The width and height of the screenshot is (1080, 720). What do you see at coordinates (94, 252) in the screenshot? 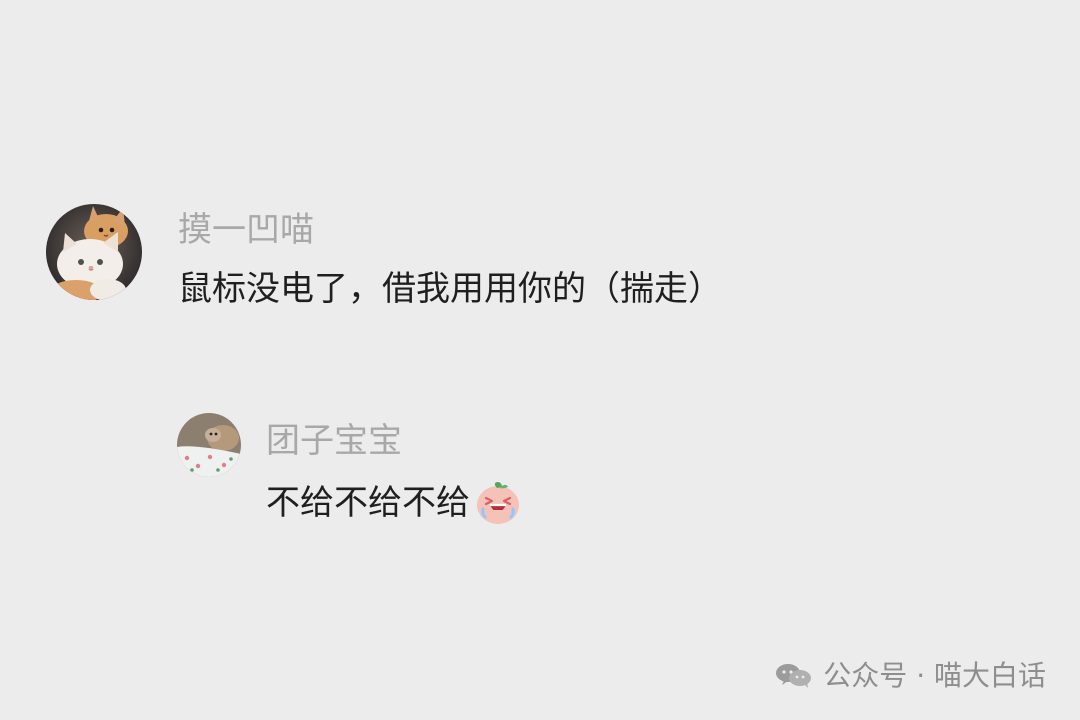
I see `cat-avatar-icon` at bounding box center [94, 252].